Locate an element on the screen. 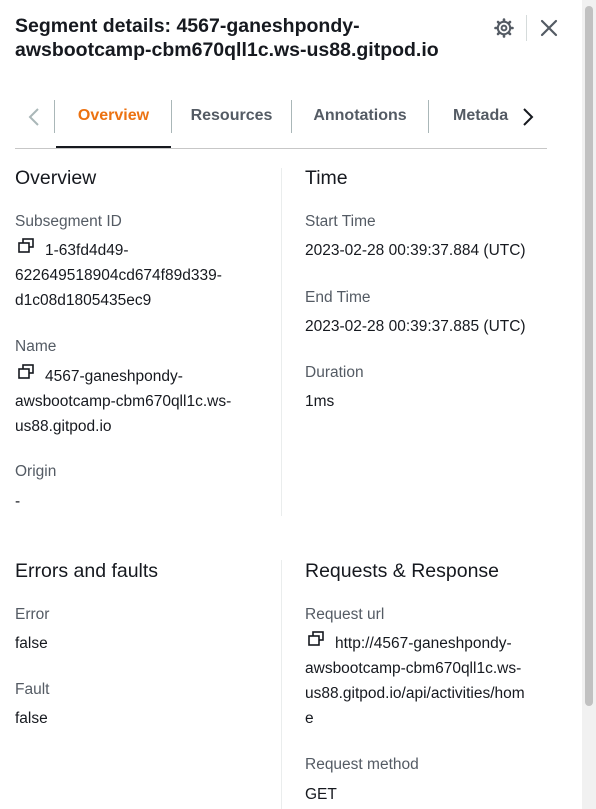 This screenshot has width=596, height=809. overview-heading: Overview is located at coordinates (56, 178).